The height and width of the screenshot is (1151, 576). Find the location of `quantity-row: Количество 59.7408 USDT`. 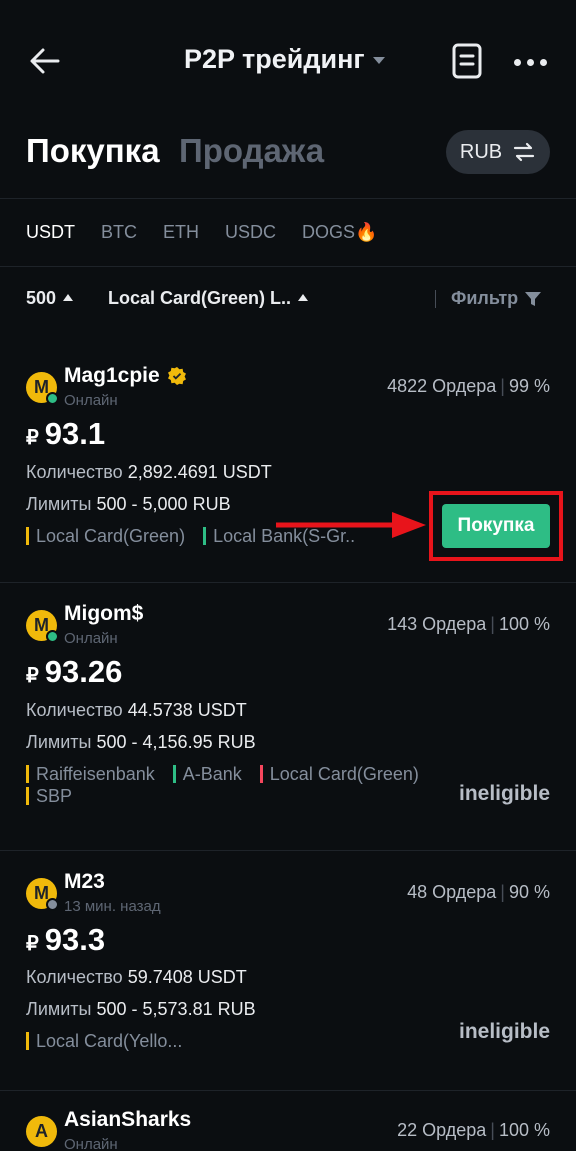

quantity-row: Количество 59.7408 USDT is located at coordinates (136, 977).